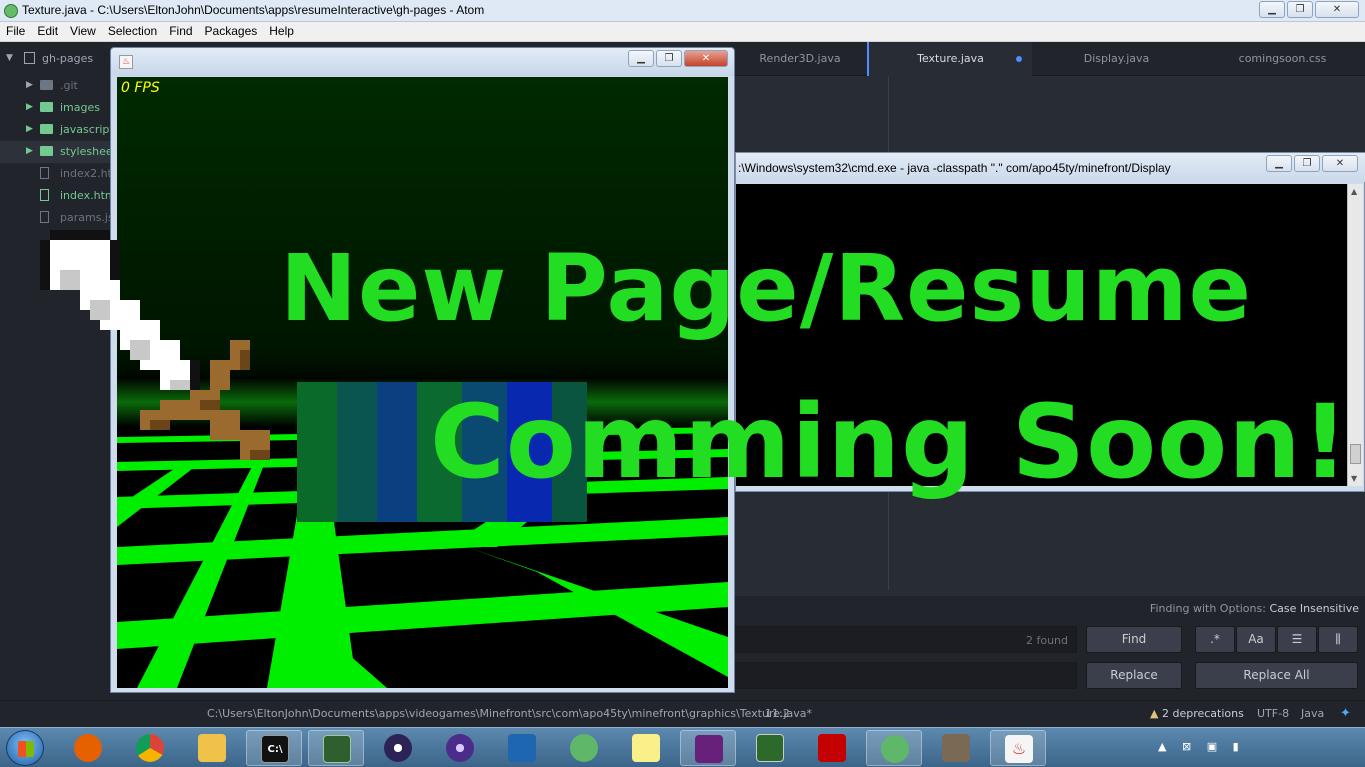 The image size is (1365, 767). What do you see at coordinates (1197, 713) in the screenshot?
I see `status-deprecations: ▲ 2 deprecations` at bounding box center [1197, 713].